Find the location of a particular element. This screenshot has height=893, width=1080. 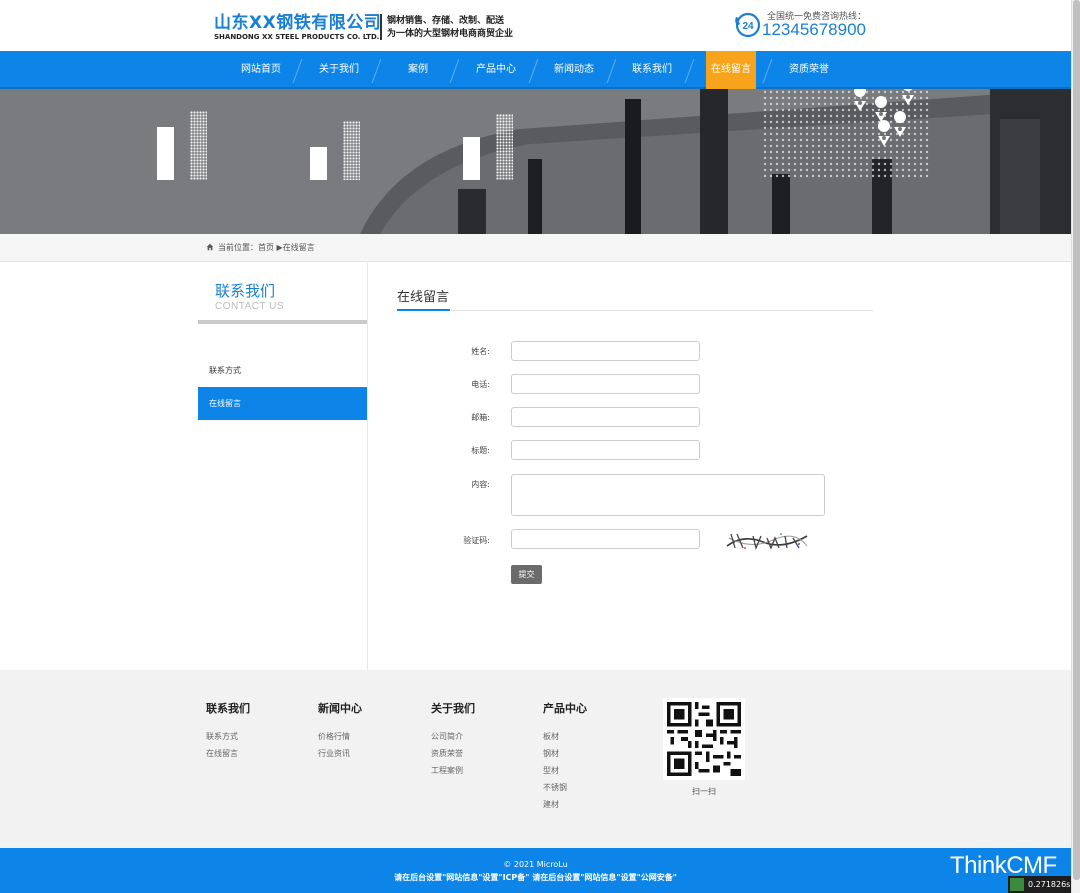

content-title-accent is located at coordinates (423, 310).